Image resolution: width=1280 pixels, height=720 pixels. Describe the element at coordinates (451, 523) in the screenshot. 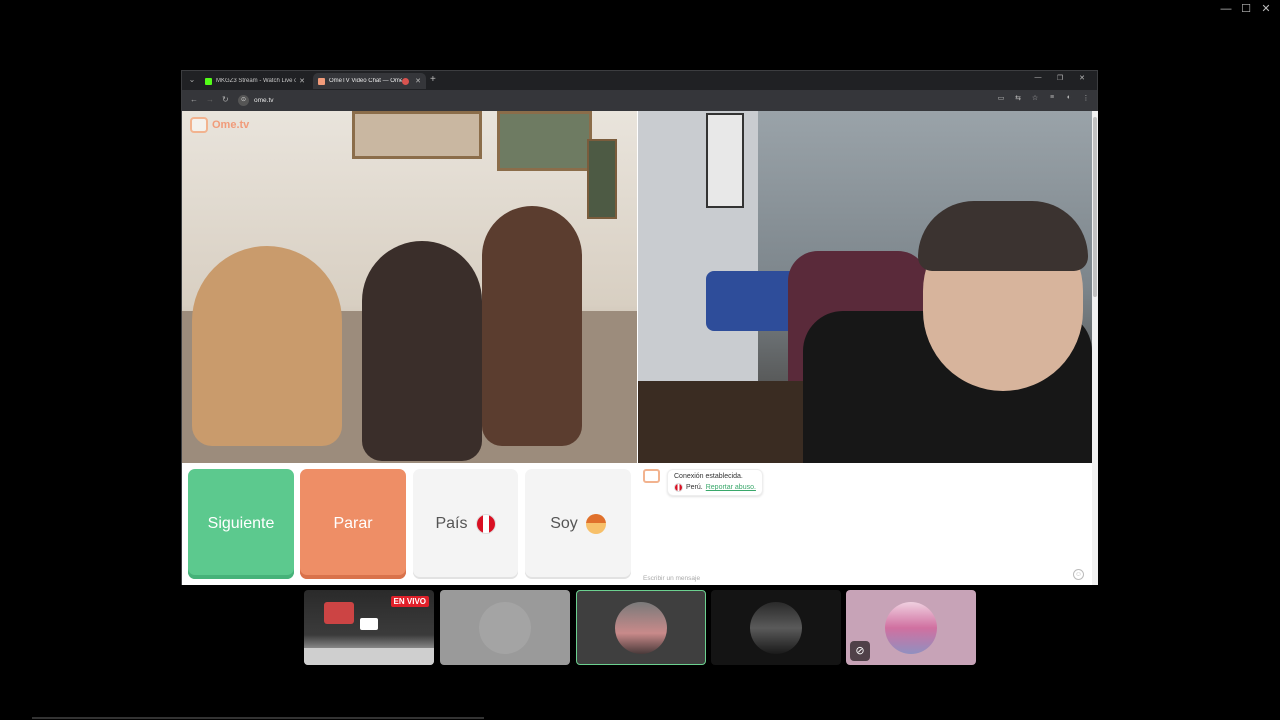

I see `country-button-label: País` at that location.